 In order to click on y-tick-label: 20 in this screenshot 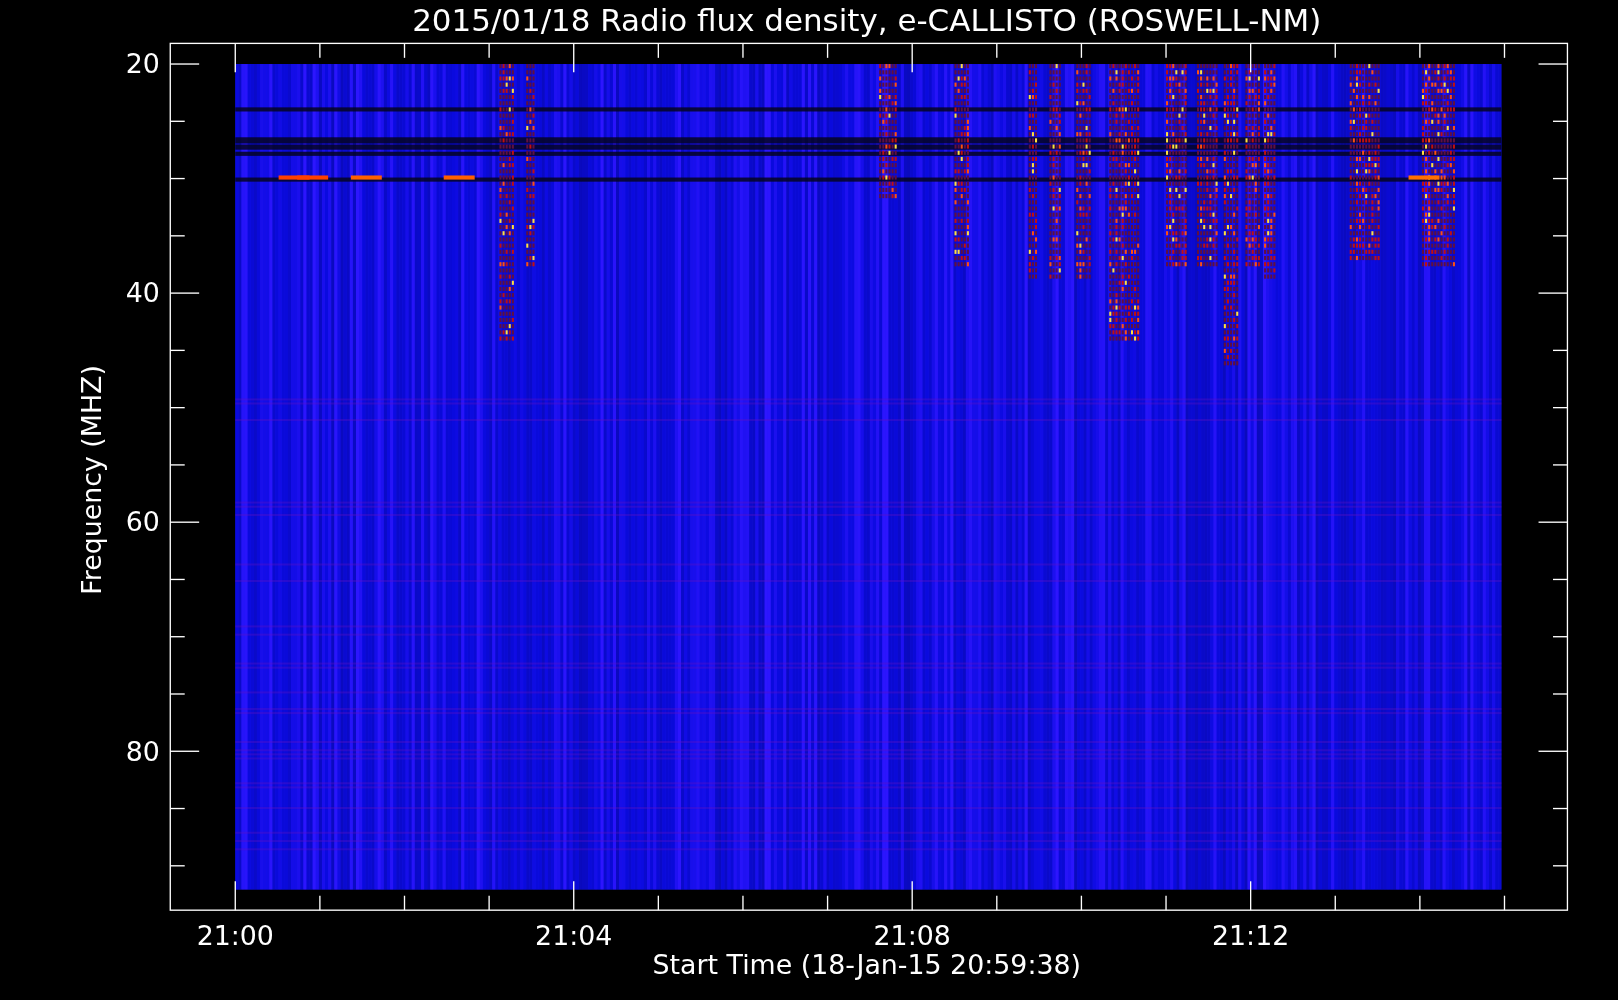, I will do `click(142, 64)`.